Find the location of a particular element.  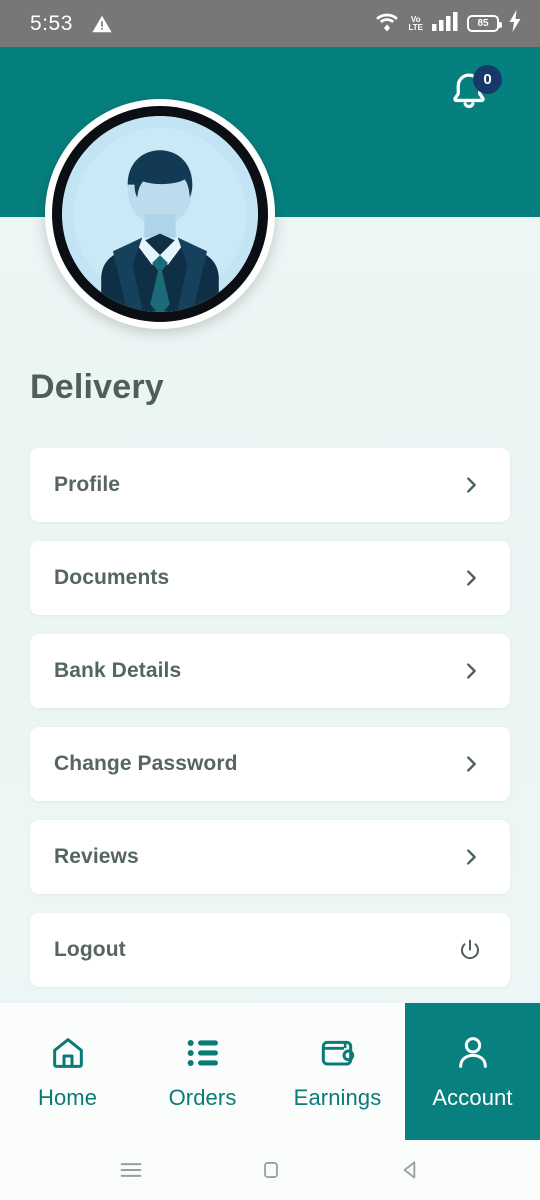

nav-tab-home: Home is located at coordinates (67, 1071).